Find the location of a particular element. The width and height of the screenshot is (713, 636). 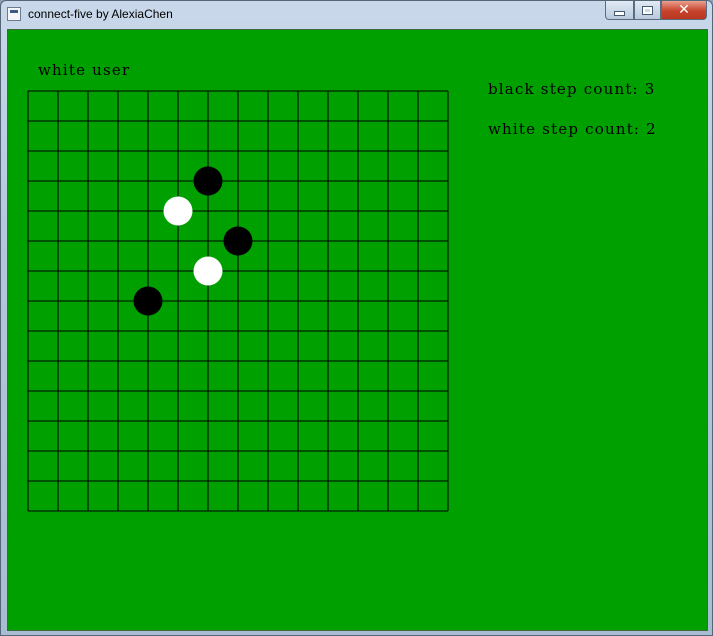

window-title: connect-five by AlexiaChen is located at coordinates (100, 14).